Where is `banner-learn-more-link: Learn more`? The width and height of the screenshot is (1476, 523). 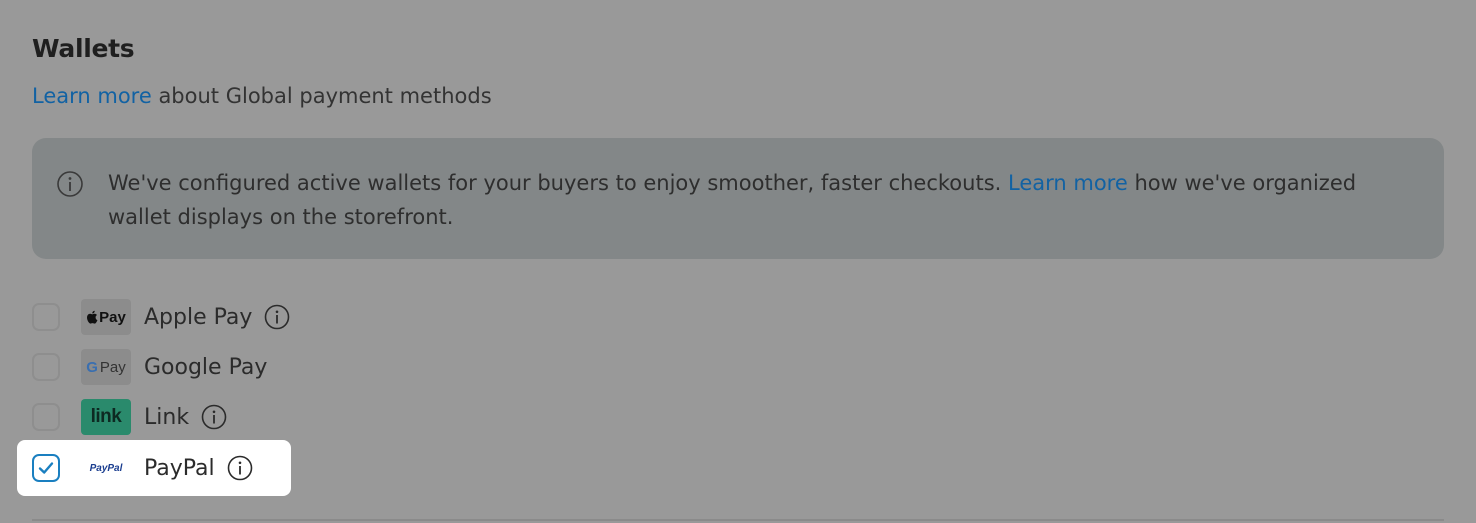
banner-learn-more-link: Learn more is located at coordinates (1068, 183).